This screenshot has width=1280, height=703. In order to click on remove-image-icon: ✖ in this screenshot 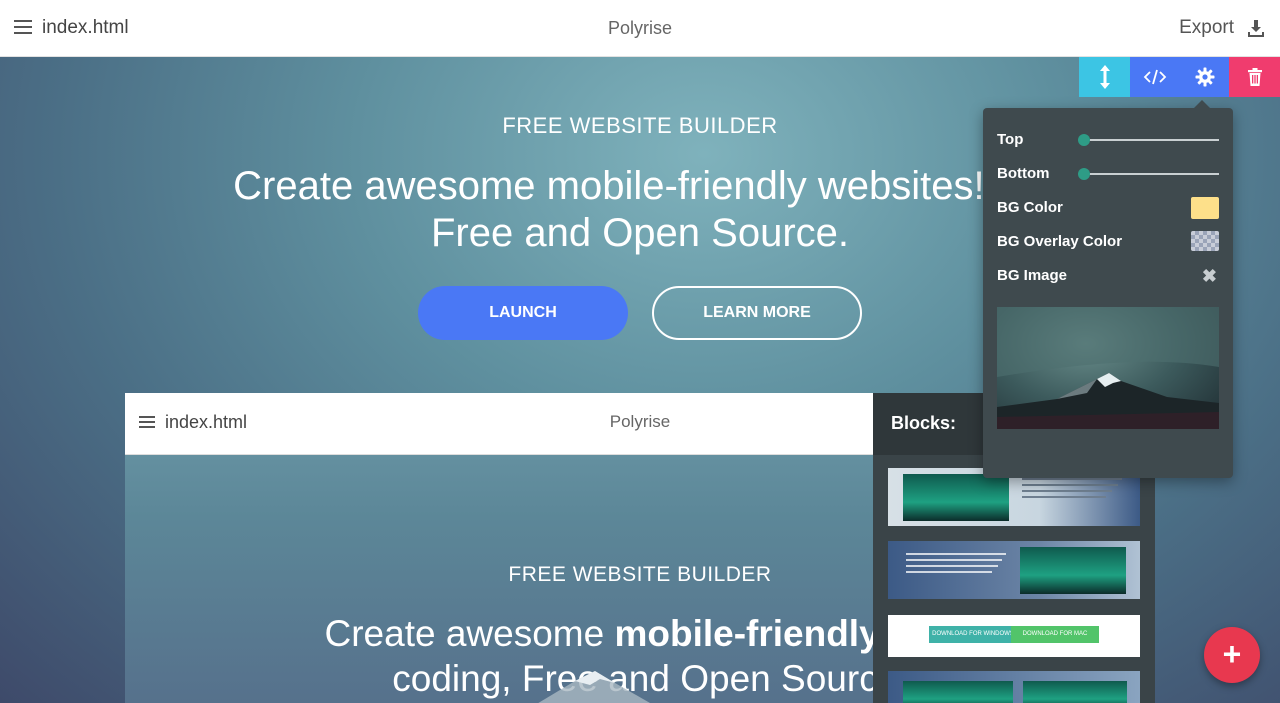, I will do `click(1209, 276)`.